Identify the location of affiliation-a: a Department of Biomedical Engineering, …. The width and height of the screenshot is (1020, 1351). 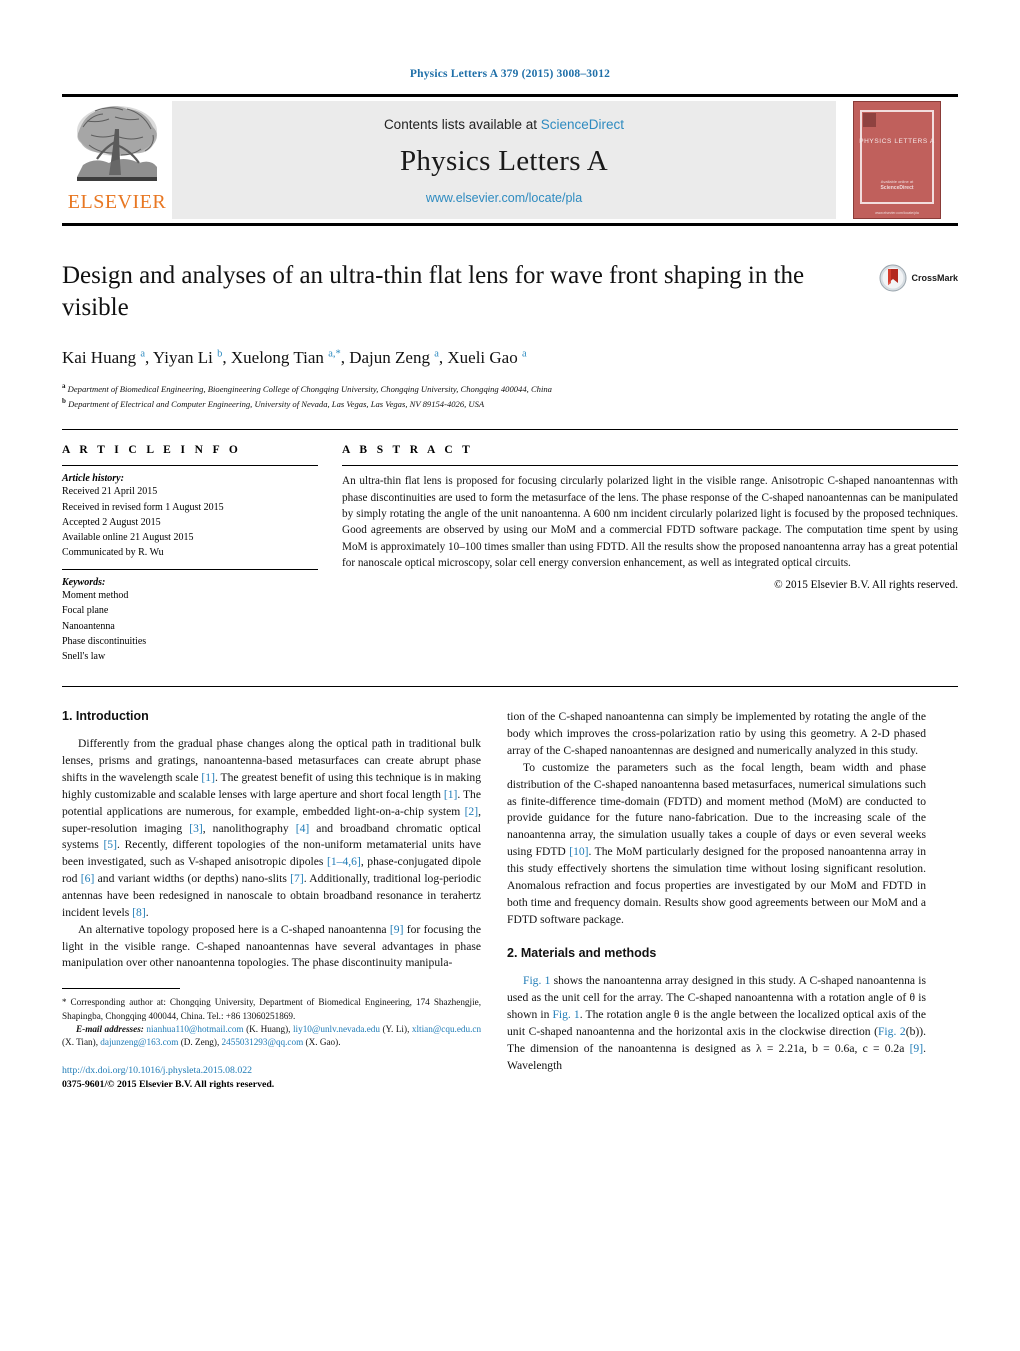
(307, 388).